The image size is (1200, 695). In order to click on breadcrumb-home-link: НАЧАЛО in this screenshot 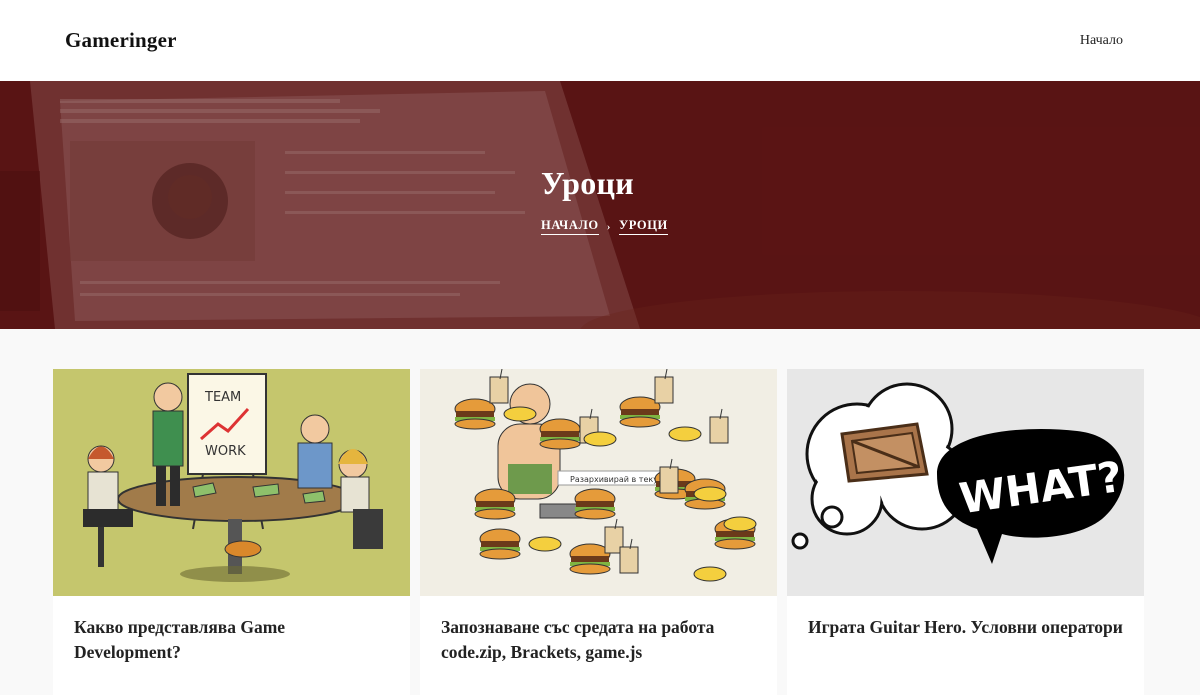, I will do `click(570, 226)`.